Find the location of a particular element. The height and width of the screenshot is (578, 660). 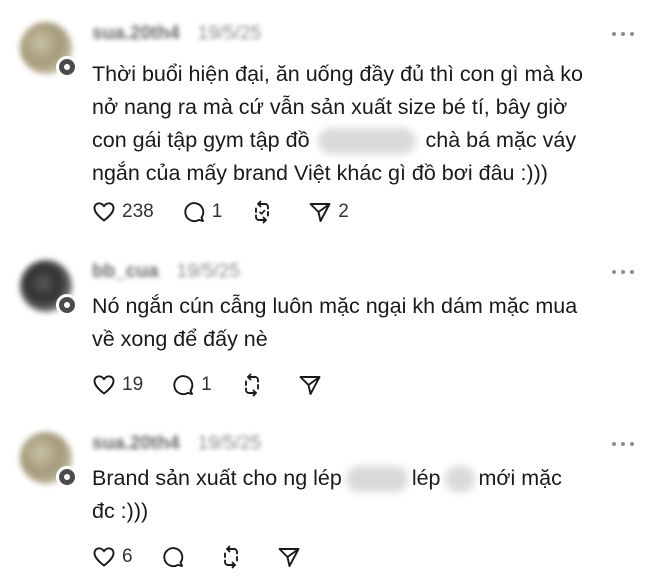

share-button: 2 is located at coordinates (328, 212).